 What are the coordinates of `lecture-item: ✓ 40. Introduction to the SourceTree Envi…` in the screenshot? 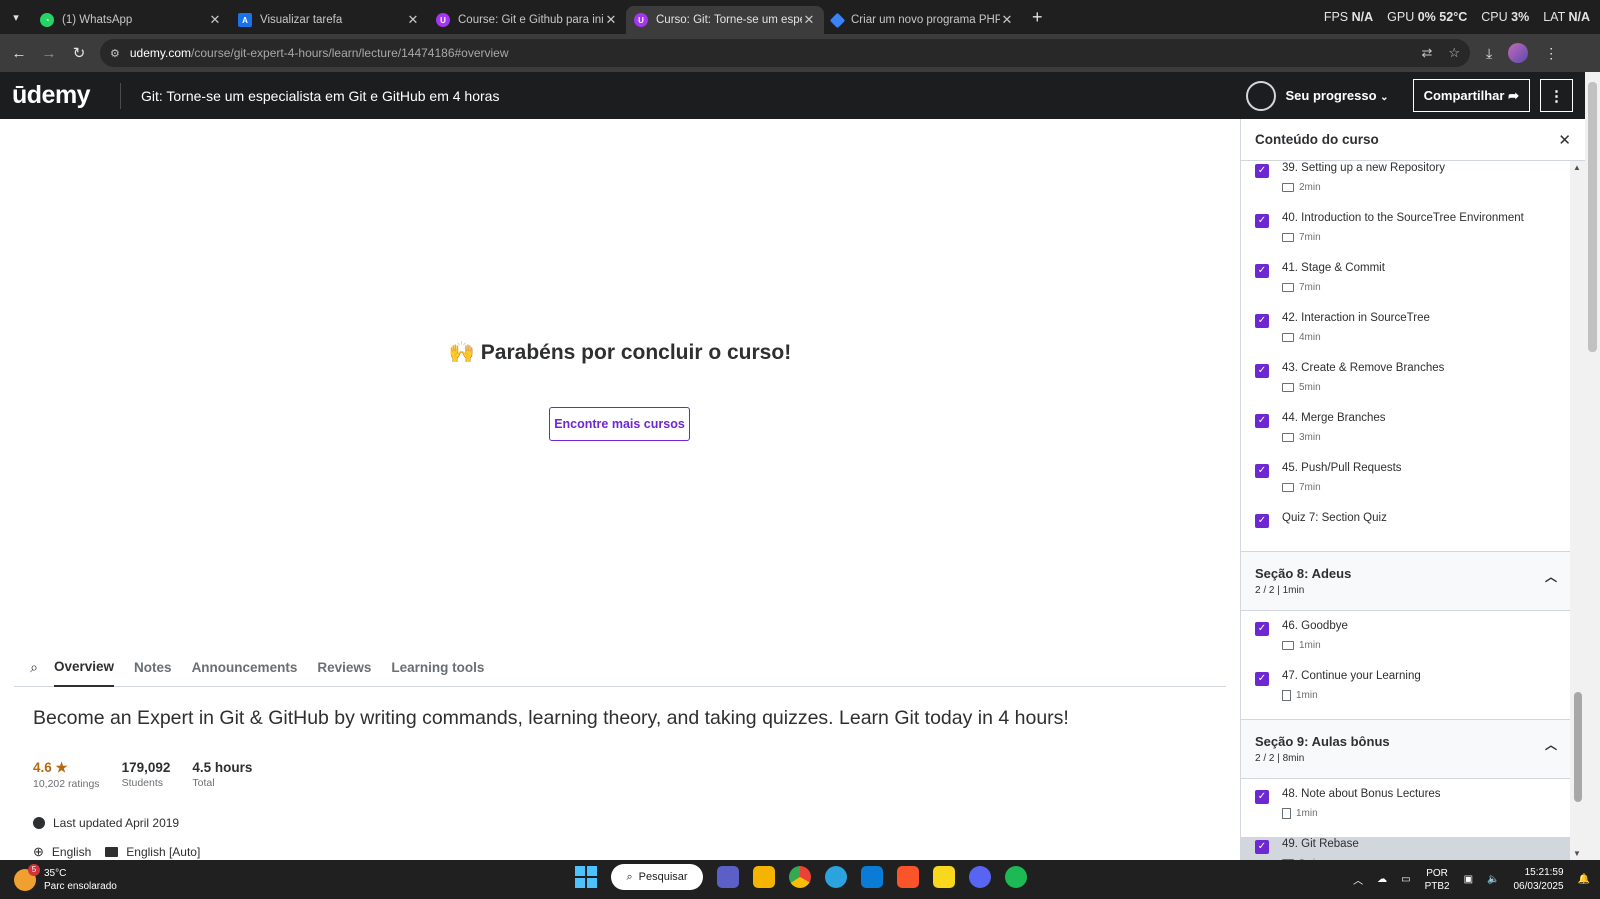 It's located at (1406, 236).